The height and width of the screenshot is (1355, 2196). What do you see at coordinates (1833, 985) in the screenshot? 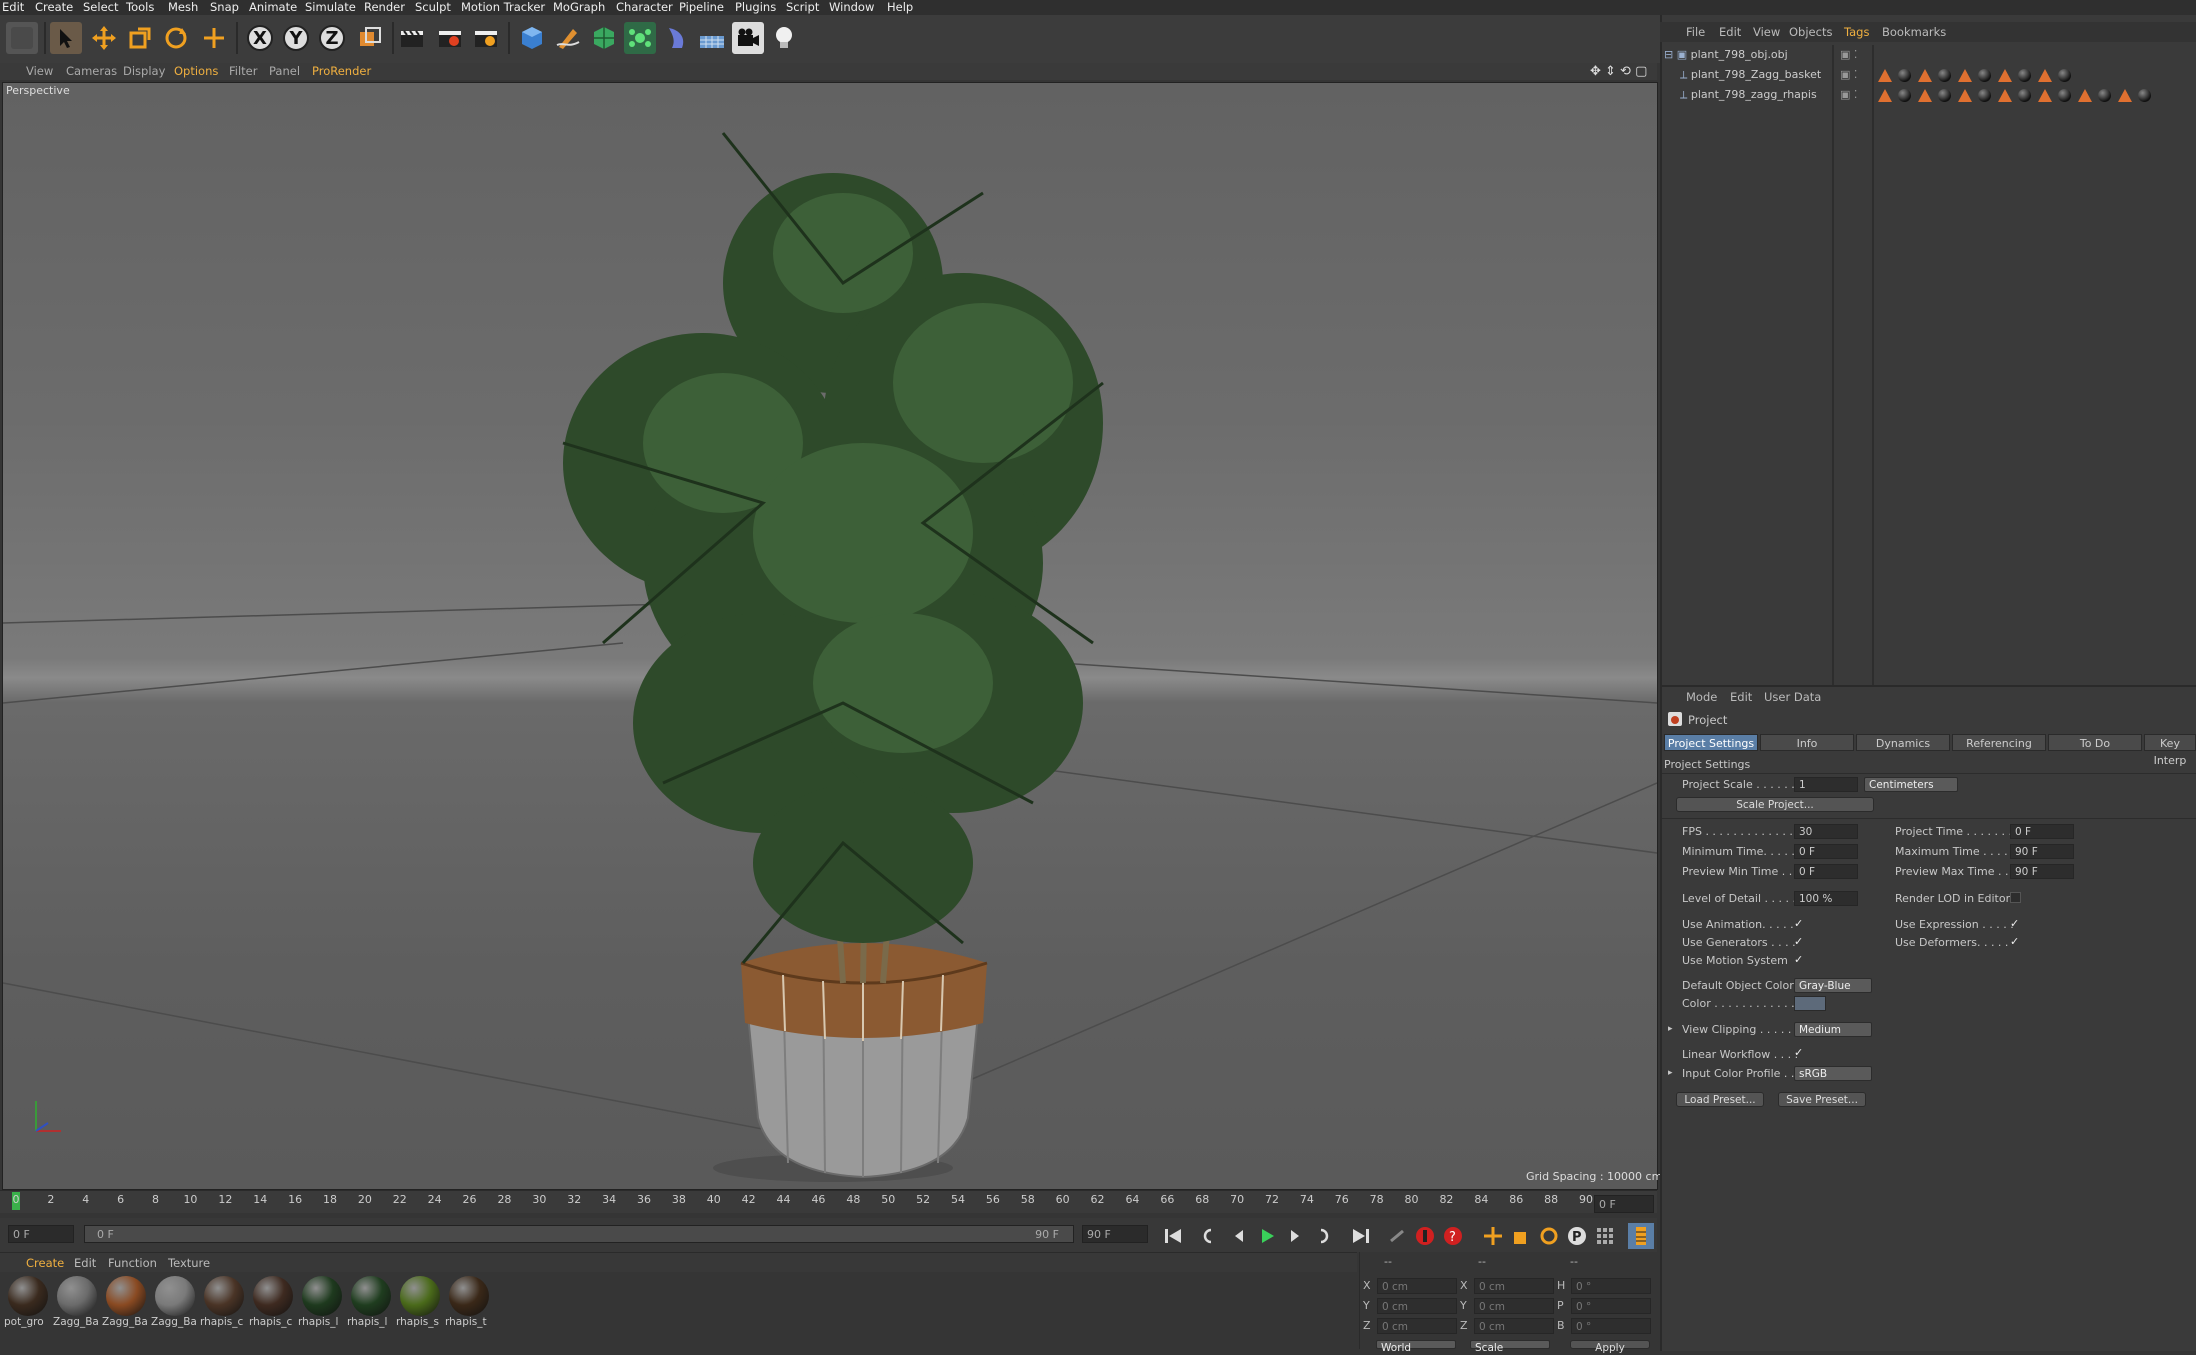
I see `default-object-color-dropdown: Gray-Blue` at bounding box center [1833, 985].